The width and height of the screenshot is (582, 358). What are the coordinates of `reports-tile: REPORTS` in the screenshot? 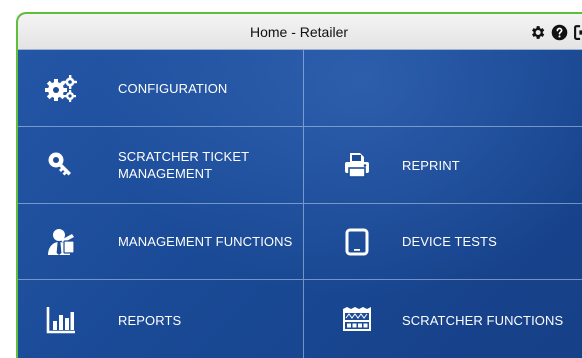 It's located at (161, 319).